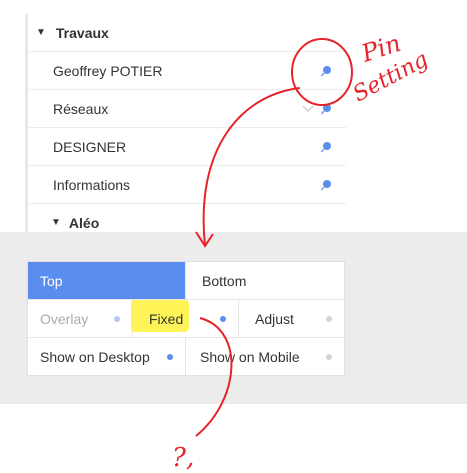  What do you see at coordinates (308, 109) in the screenshot?
I see `chevron-down-icon` at bounding box center [308, 109].